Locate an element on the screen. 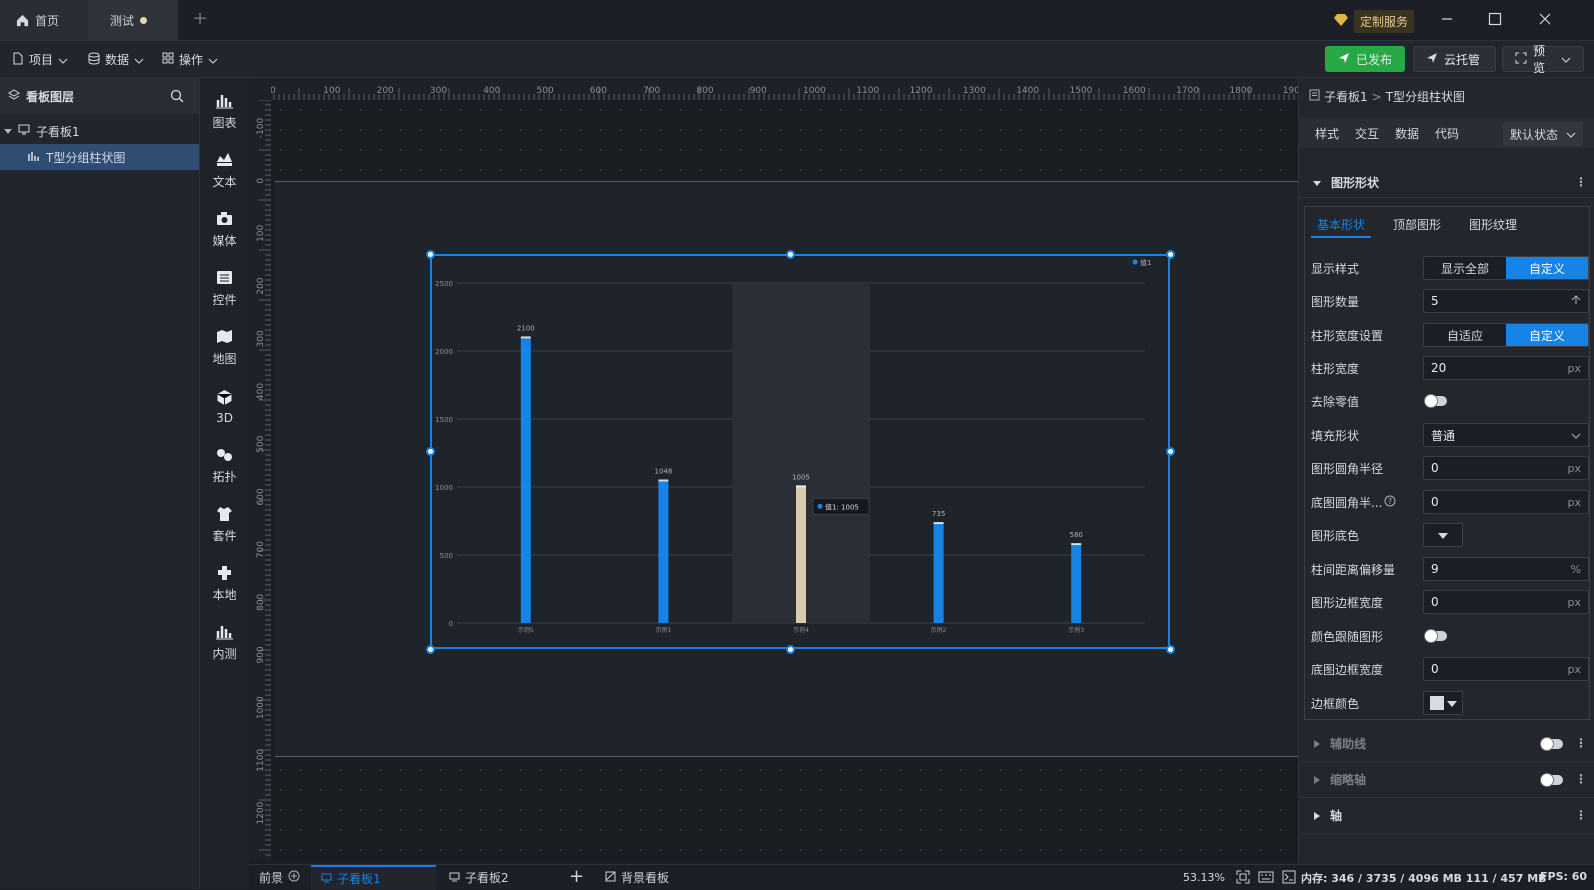 The width and height of the screenshot is (1594, 890). tab-board2: 子看板2 is located at coordinates (500, 877).